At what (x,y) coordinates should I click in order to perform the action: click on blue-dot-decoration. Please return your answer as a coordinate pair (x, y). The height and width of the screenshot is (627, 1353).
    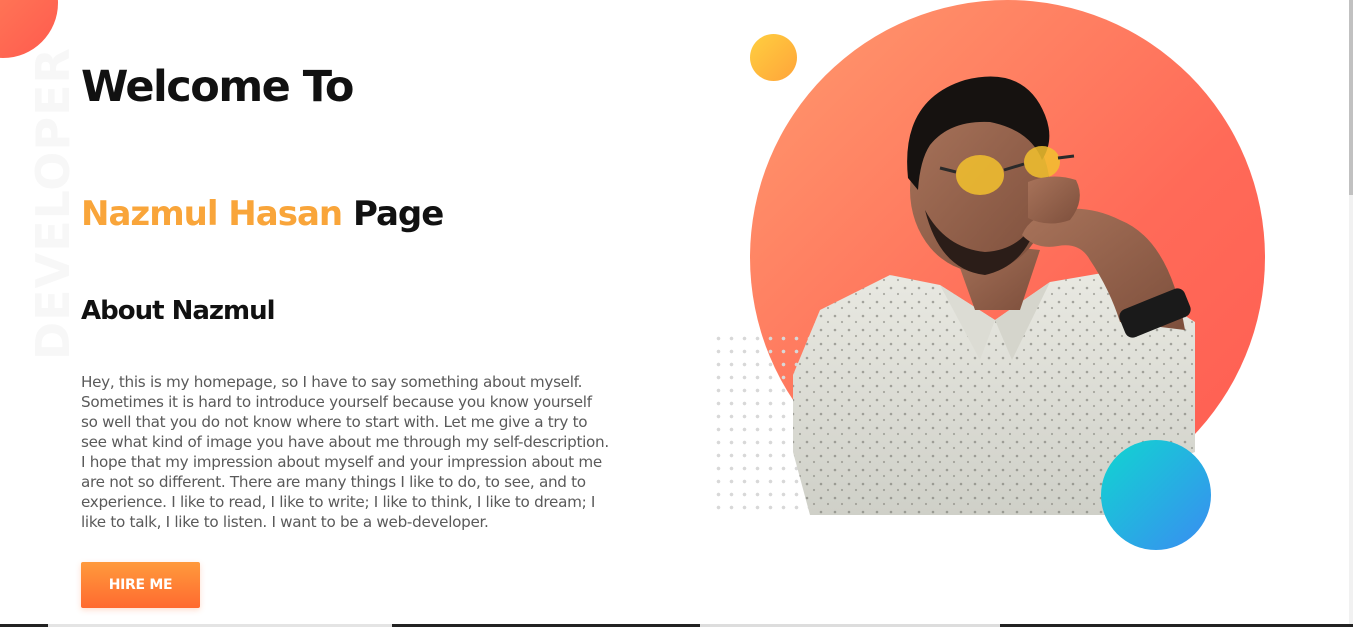
    Looking at the image, I should click on (1156, 495).